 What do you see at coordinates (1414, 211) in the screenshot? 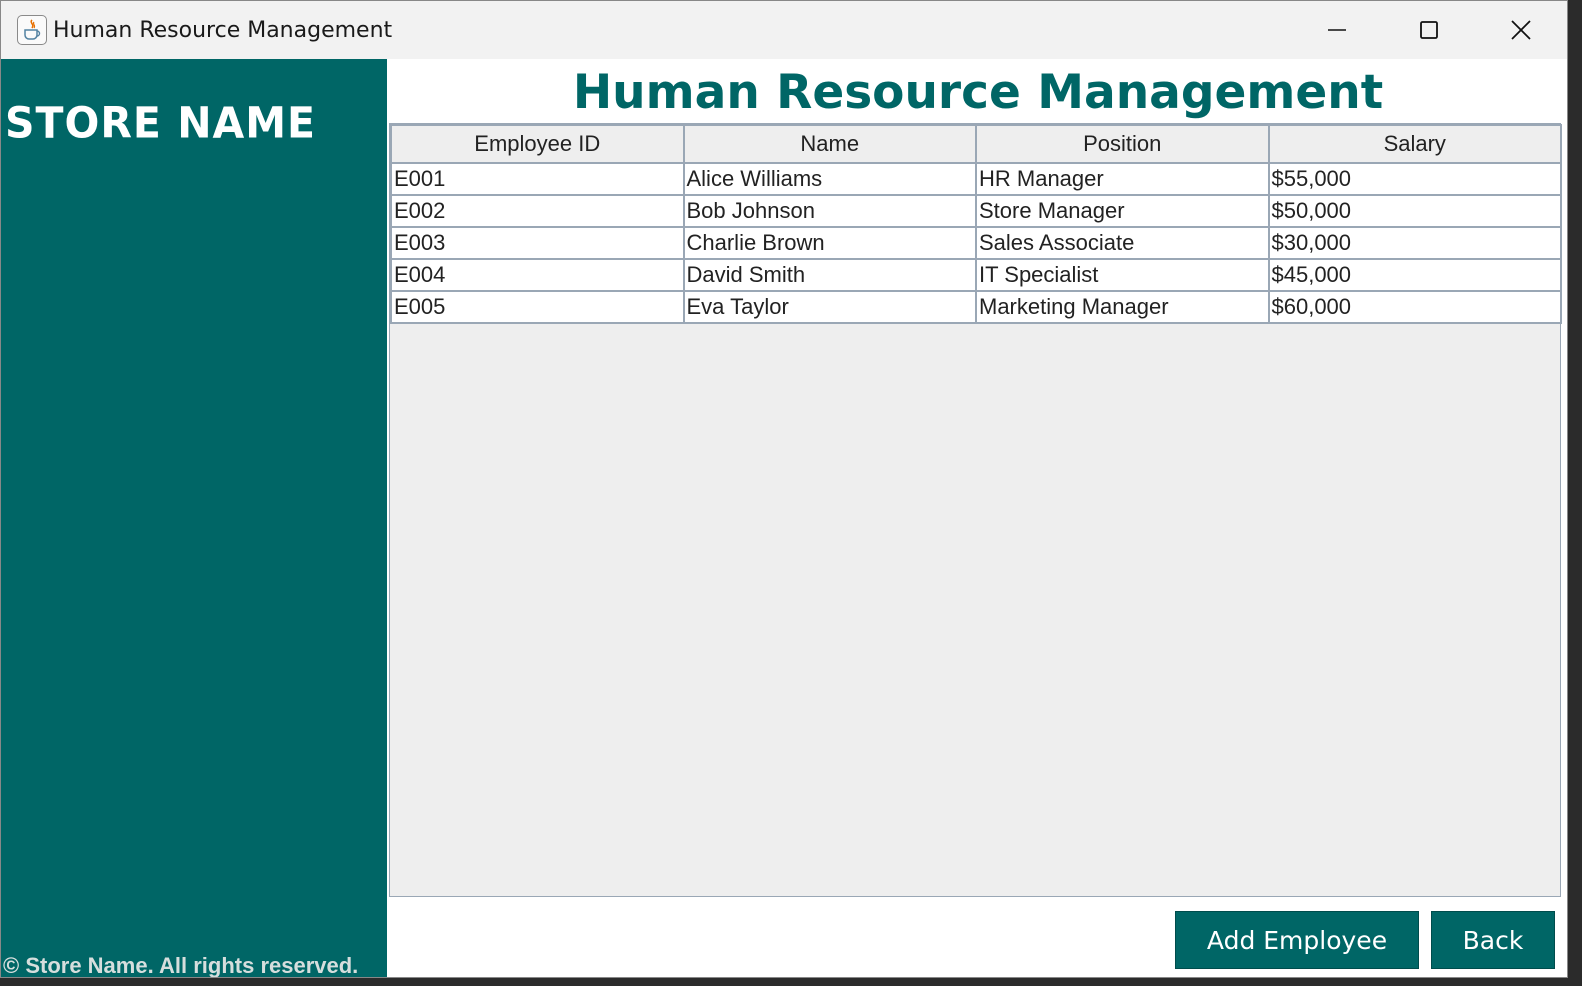
I see `cell-salary: $50,000` at bounding box center [1414, 211].